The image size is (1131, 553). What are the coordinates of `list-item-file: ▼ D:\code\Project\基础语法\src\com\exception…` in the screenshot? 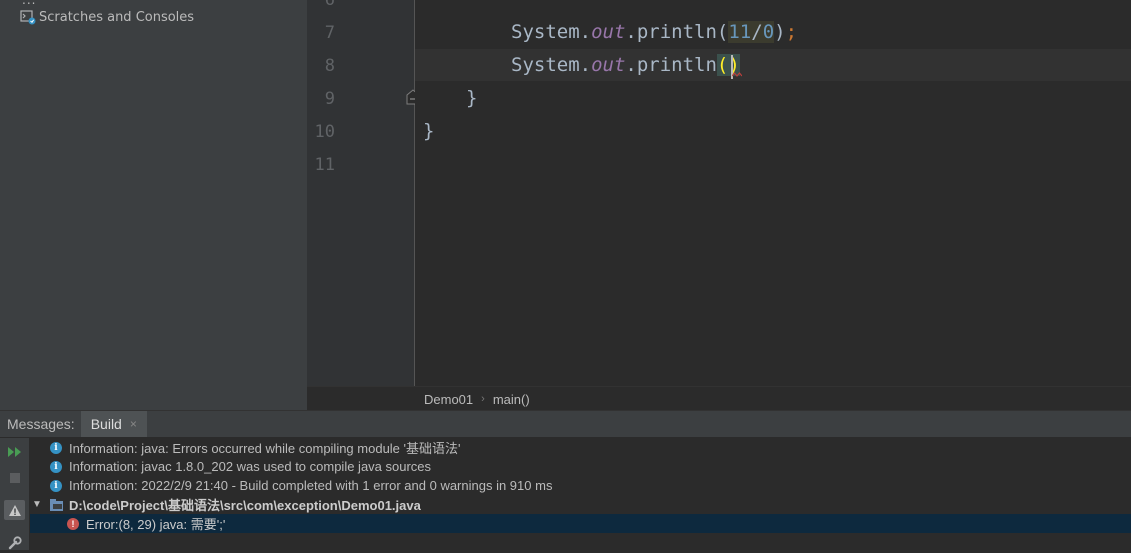 It's located at (566, 504).